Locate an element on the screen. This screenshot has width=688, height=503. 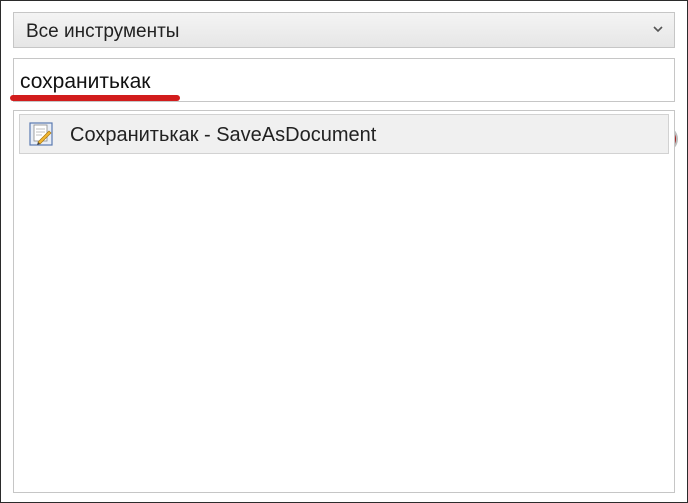
result-label: Сохранитькак - SaveAsDocument is located at coordinates (223, 135).